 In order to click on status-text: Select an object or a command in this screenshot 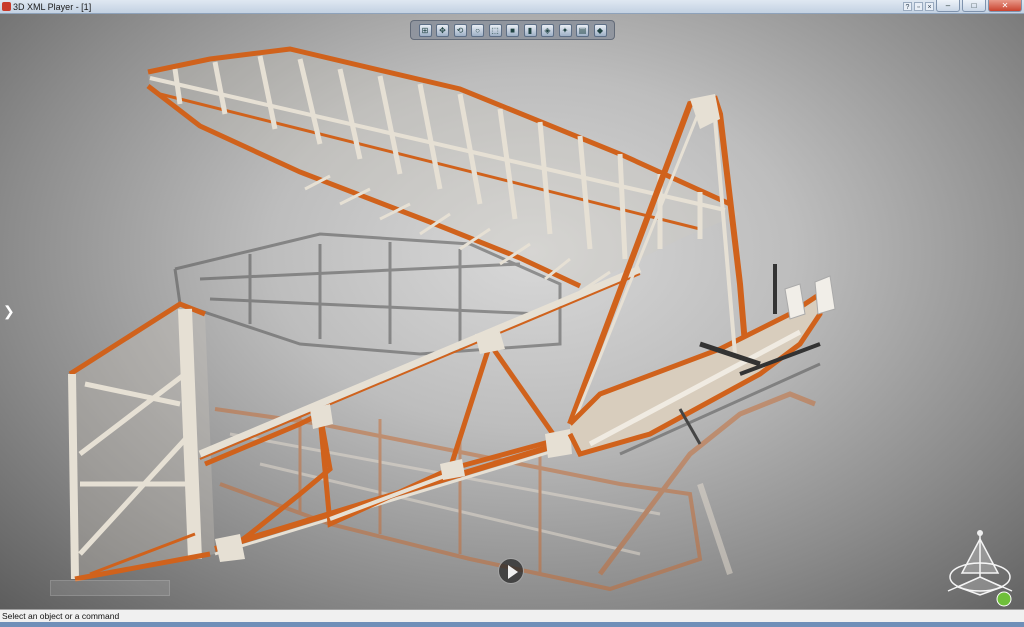, I will do `click(61, 616)`.